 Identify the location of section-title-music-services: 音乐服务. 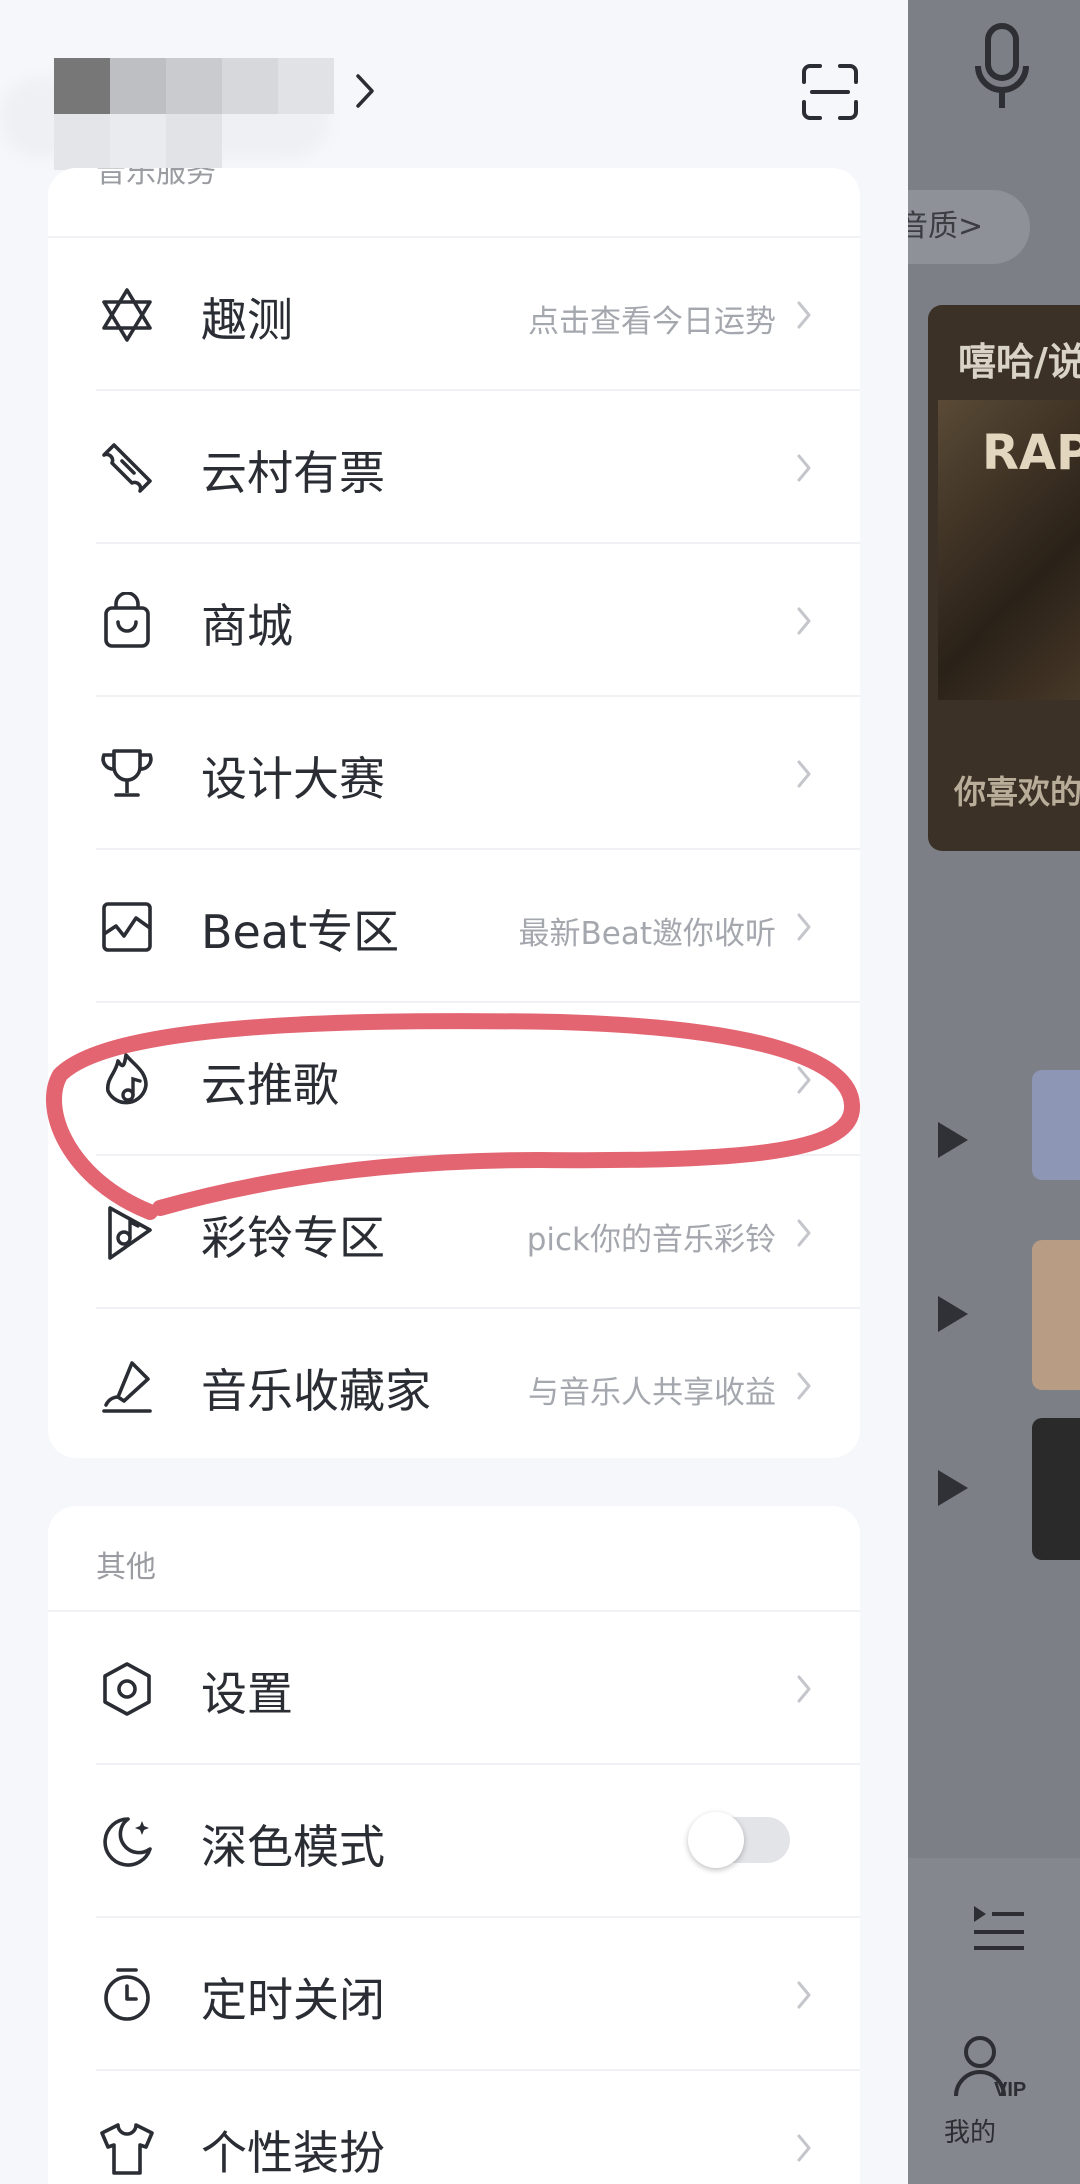
(156, 179).